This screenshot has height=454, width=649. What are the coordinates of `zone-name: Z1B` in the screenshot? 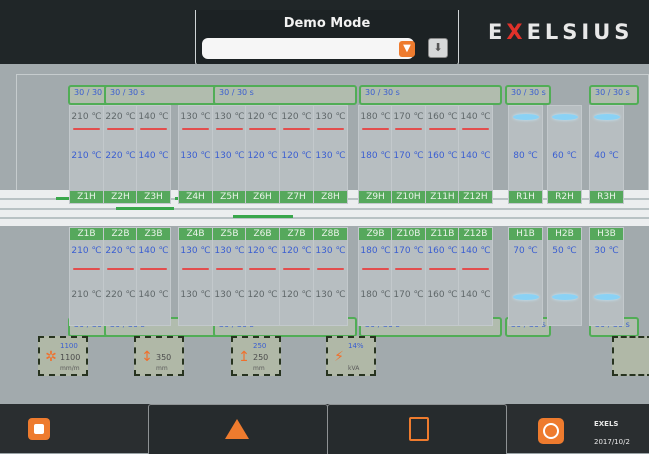 It's located at (86, 234).